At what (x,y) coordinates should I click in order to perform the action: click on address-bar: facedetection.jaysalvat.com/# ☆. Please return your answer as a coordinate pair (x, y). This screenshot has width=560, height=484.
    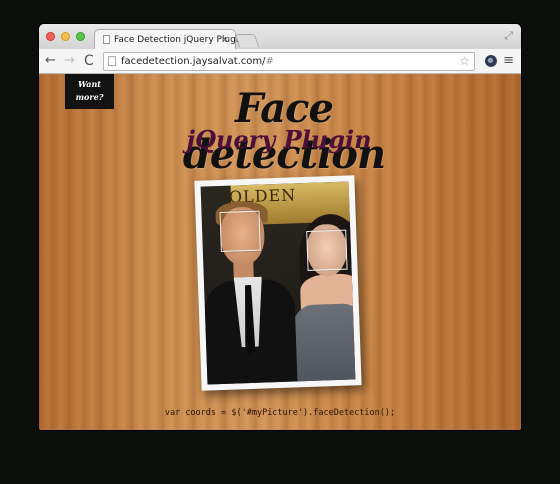
    Looking at the image, I should click on (289, 61).